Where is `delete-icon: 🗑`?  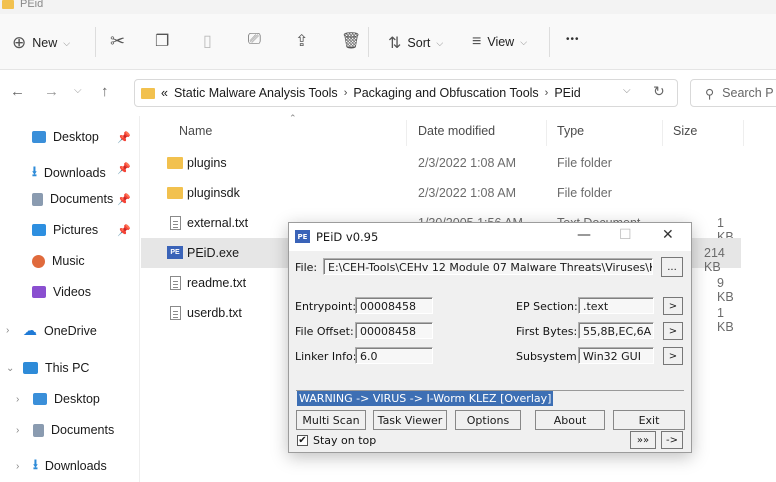 delete-icon: 🗑 is located at coordinates (351, 41).